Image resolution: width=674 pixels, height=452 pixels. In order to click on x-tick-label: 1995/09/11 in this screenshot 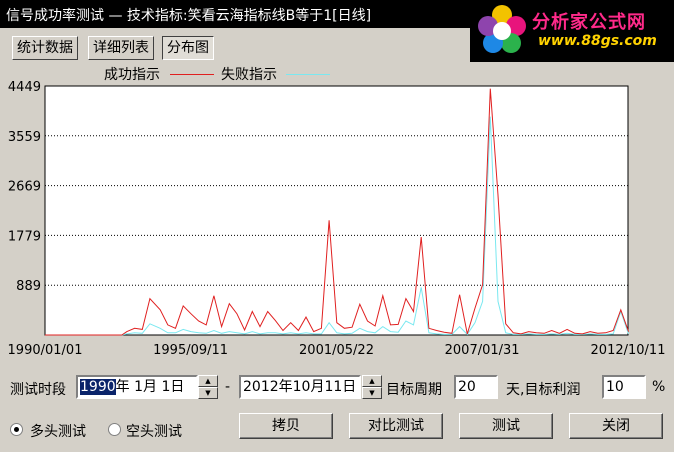, I will do `click(190, 350)`.